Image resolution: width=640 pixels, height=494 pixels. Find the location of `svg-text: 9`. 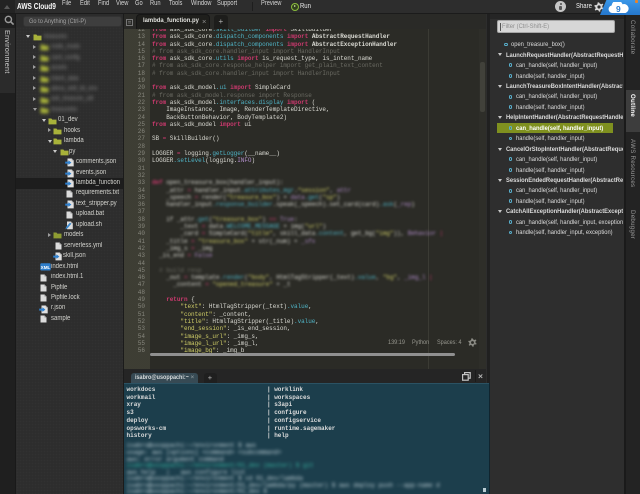

svg-text: 9 is located at coordinates (618, 9).